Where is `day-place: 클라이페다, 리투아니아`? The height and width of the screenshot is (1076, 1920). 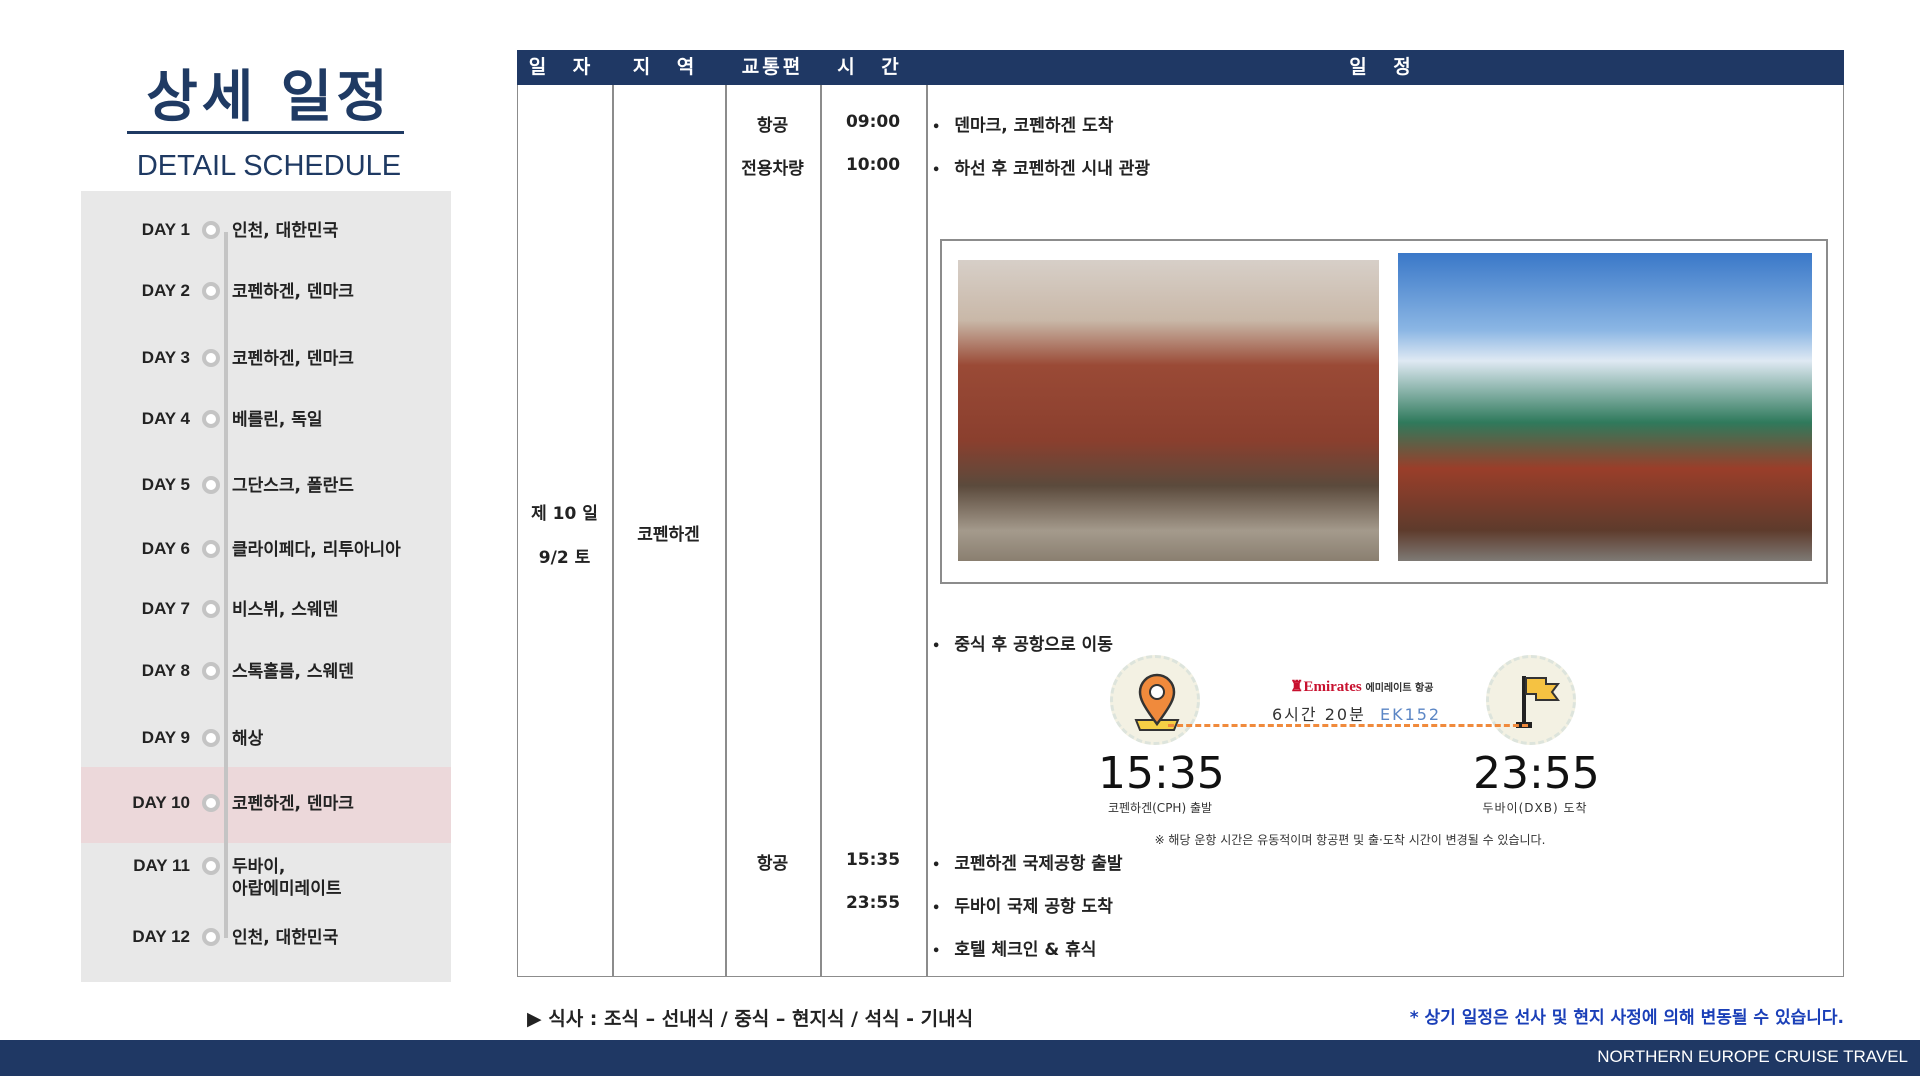 day-place: 클라이페다, 리투아니아 is located at coordinates (316, 550).